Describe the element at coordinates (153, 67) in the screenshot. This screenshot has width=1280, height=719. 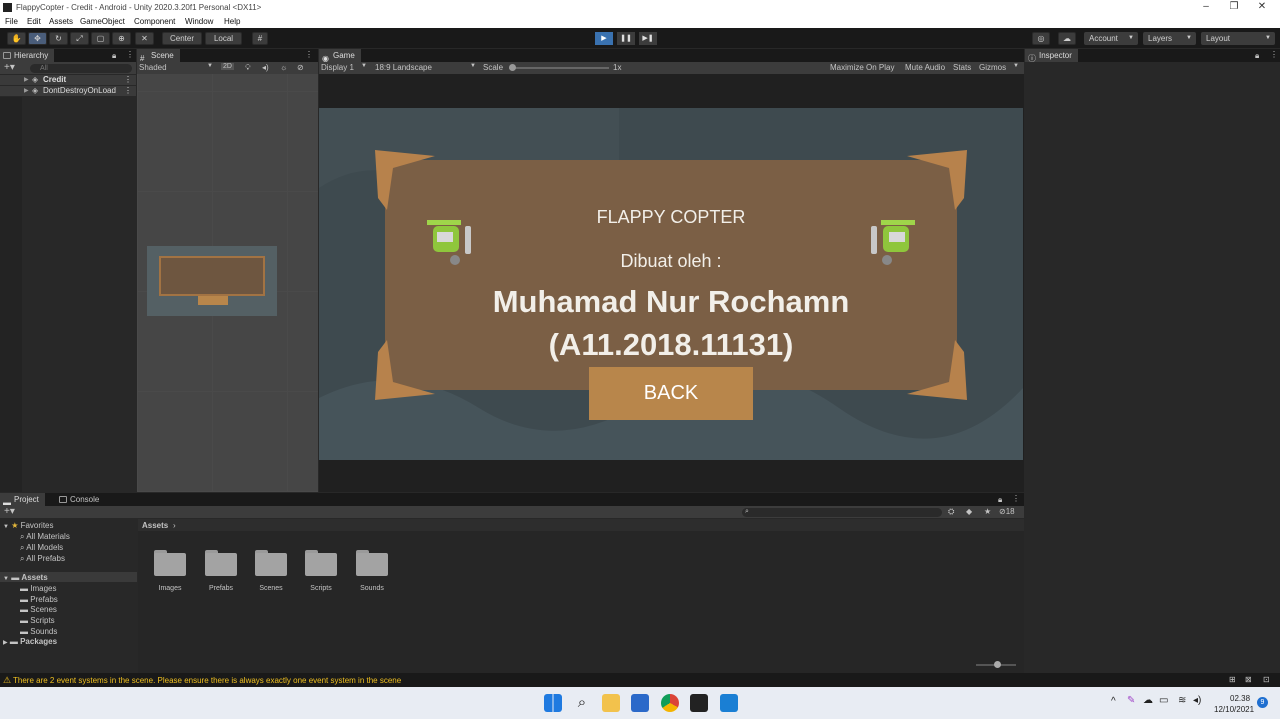
I see `shading-mode-dropdown: Shaded` at that location.